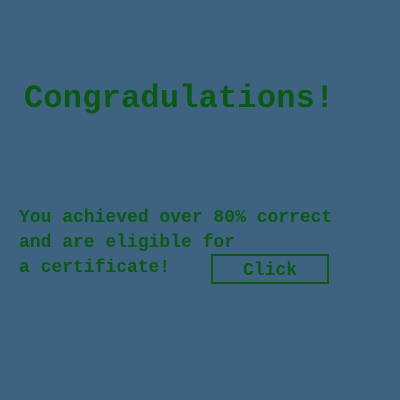 Image resolution: width=400 pixels, height=400 pixels. What do you see at coordinates (176, 218) in the screenshot?
I see `message-line-1: You achieved over 80% correct` at bounding box center [176, 218].